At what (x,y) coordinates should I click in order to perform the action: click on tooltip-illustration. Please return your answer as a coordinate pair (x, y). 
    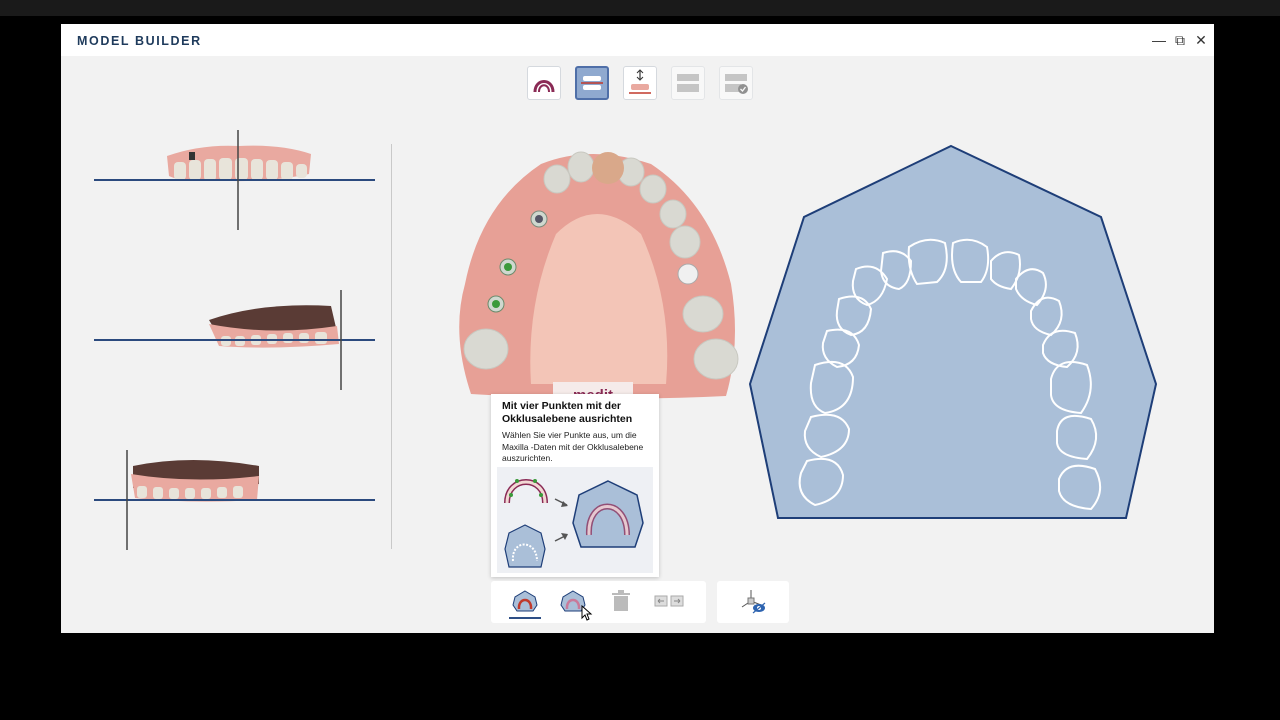
    Looking at the image, I should click on (575, 520).